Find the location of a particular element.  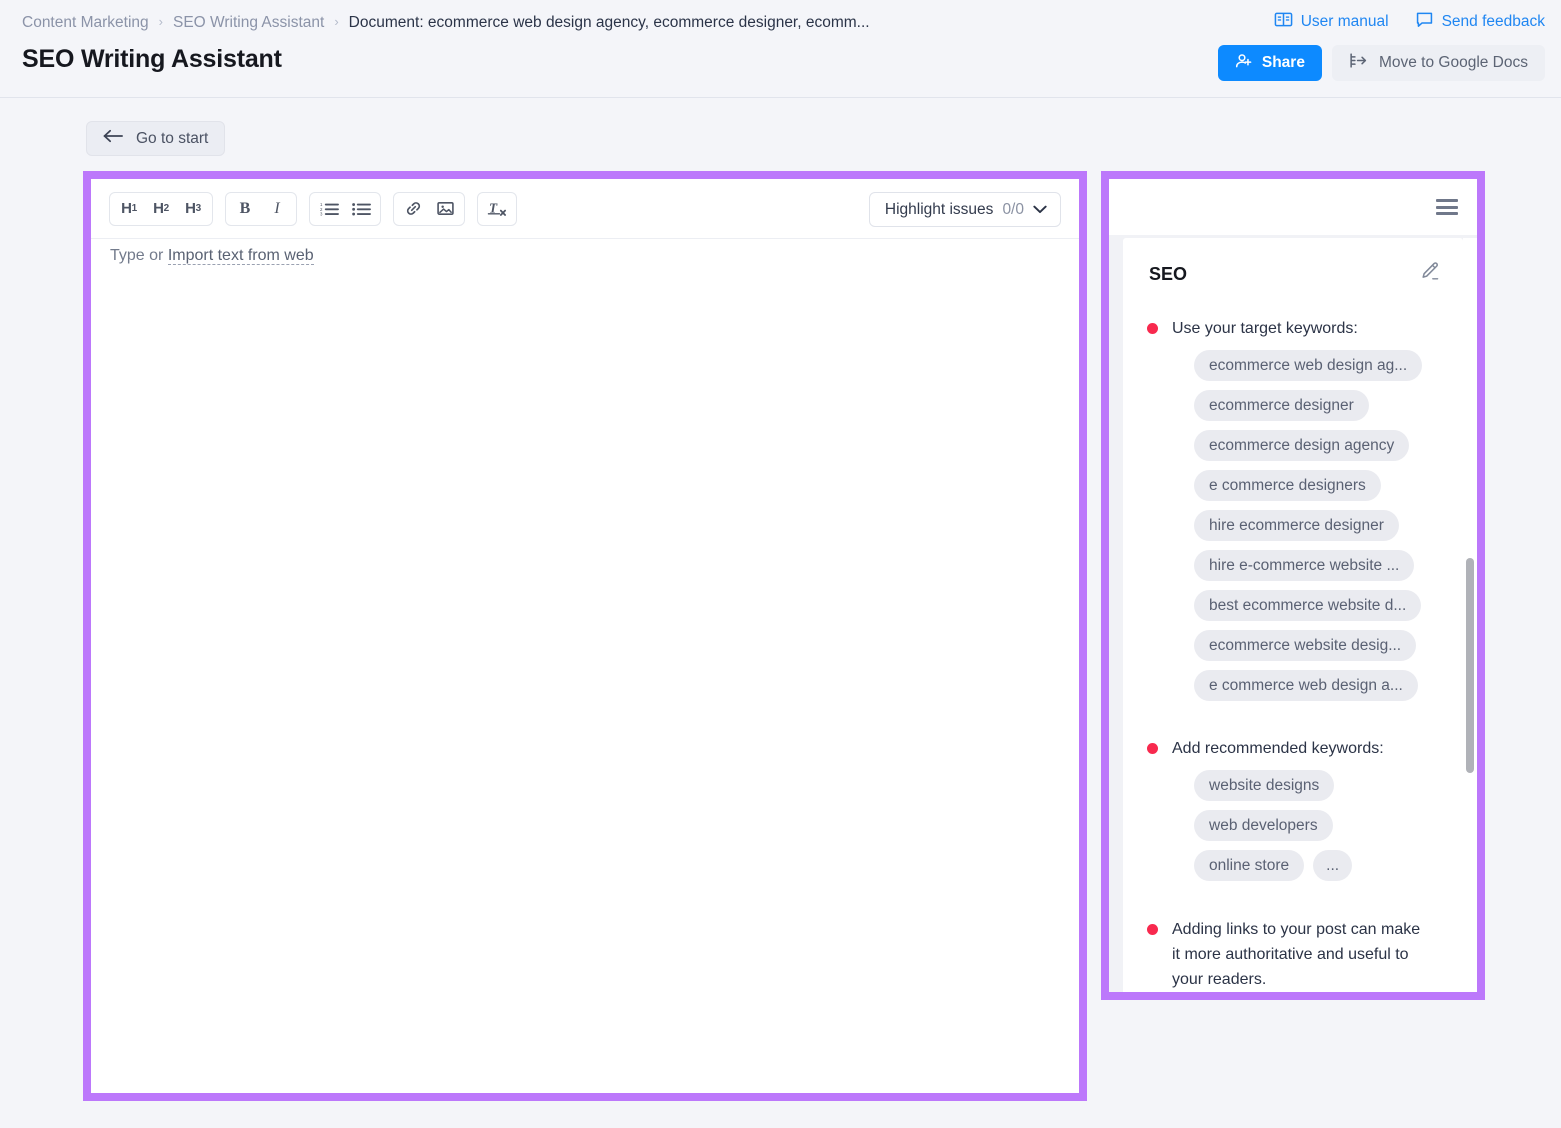

move-to-google-docs-label: Move to Google Docs is located at coordinates (1453, 62).